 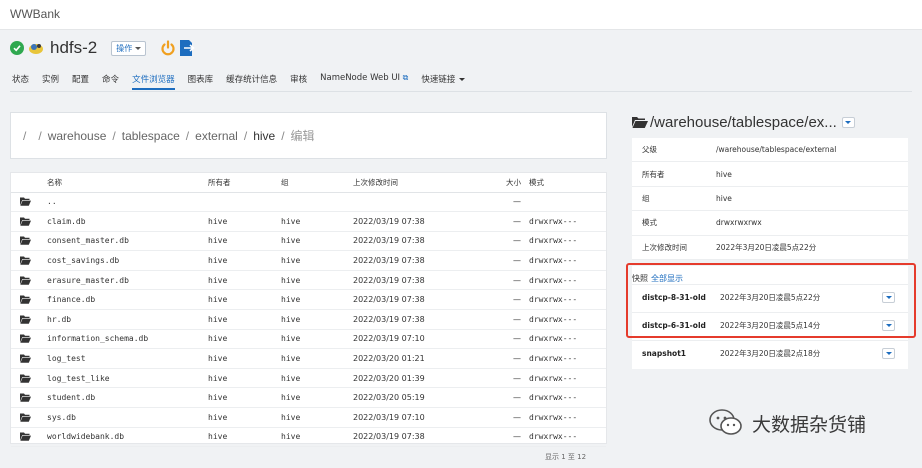 I want to click on tab-7: 审核, so click(x=298, y=80).